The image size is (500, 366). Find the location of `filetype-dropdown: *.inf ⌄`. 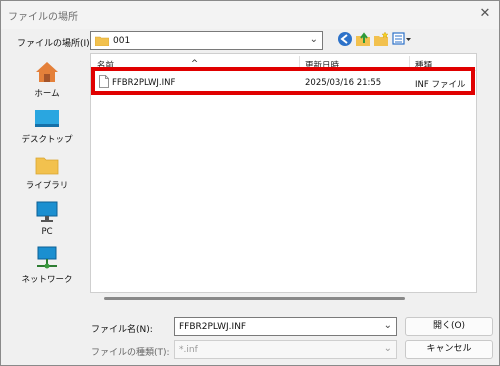

filetype-dropdown: *.inf ⌄ is located at coordinates (285, 349).